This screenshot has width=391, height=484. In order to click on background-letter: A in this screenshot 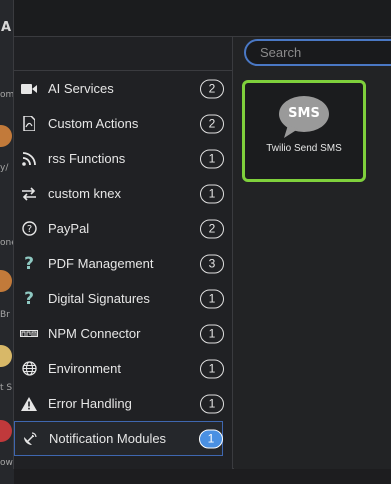, I will do `click(6, 27)`.